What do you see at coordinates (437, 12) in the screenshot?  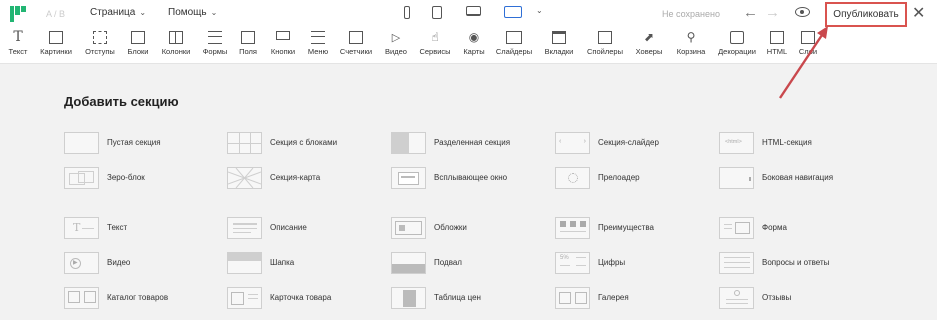 I see `tablet-view-icon` at bounding box center [437, 12].